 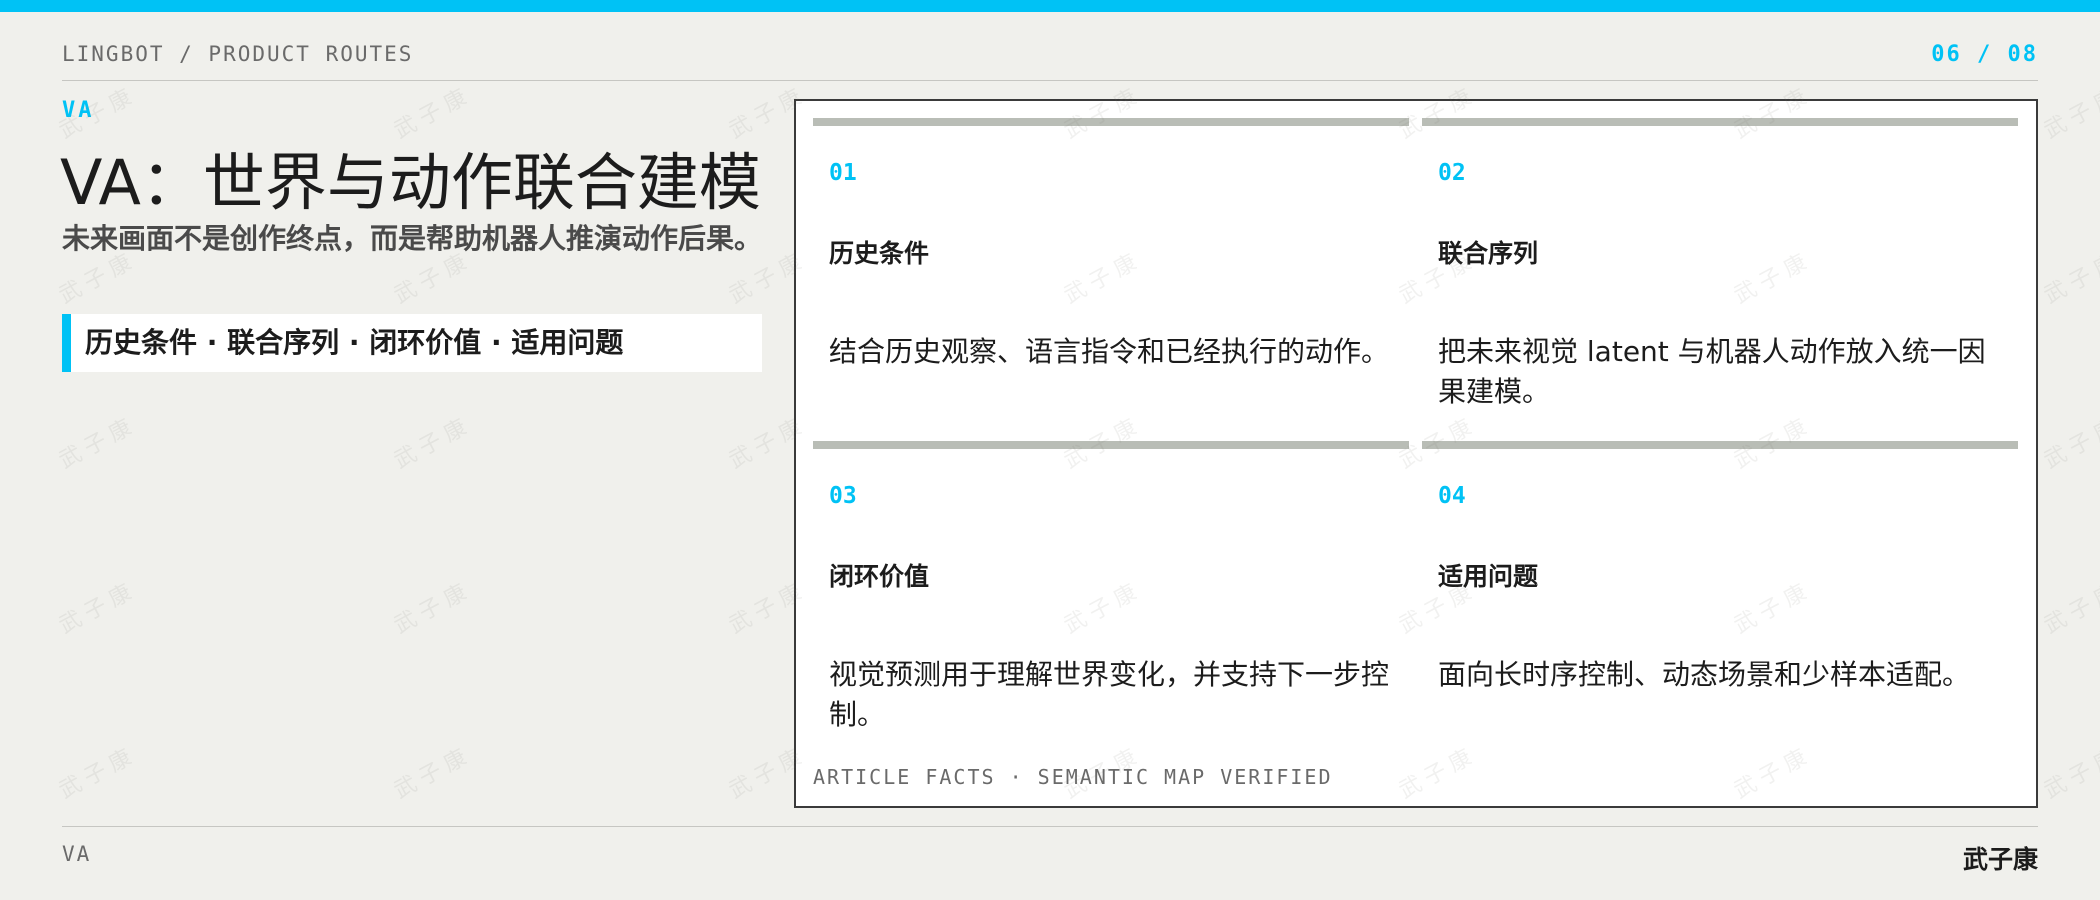 What do you see at coordinates (78, 110) in the screenshot?
I see `section-kicker: VA` at bounding box center [78, 110].